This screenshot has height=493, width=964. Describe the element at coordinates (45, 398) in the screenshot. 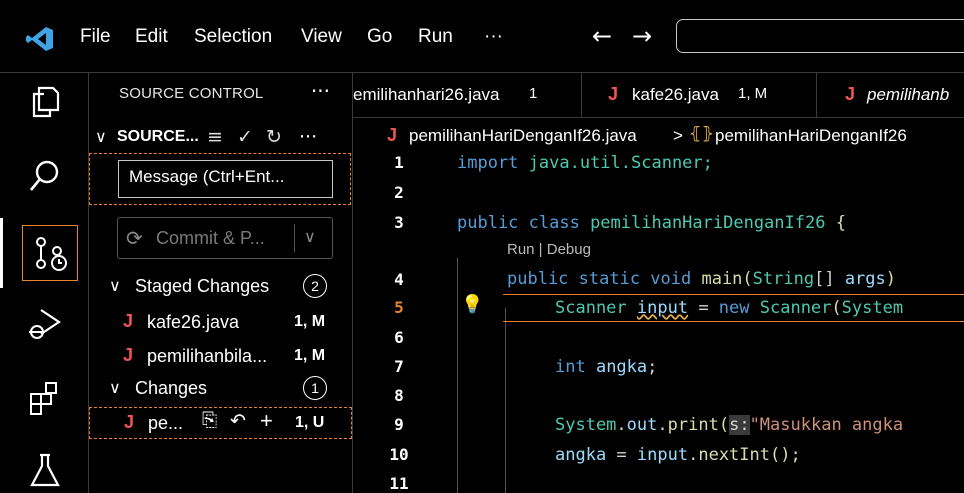

I see `extensions-icon` at that location.